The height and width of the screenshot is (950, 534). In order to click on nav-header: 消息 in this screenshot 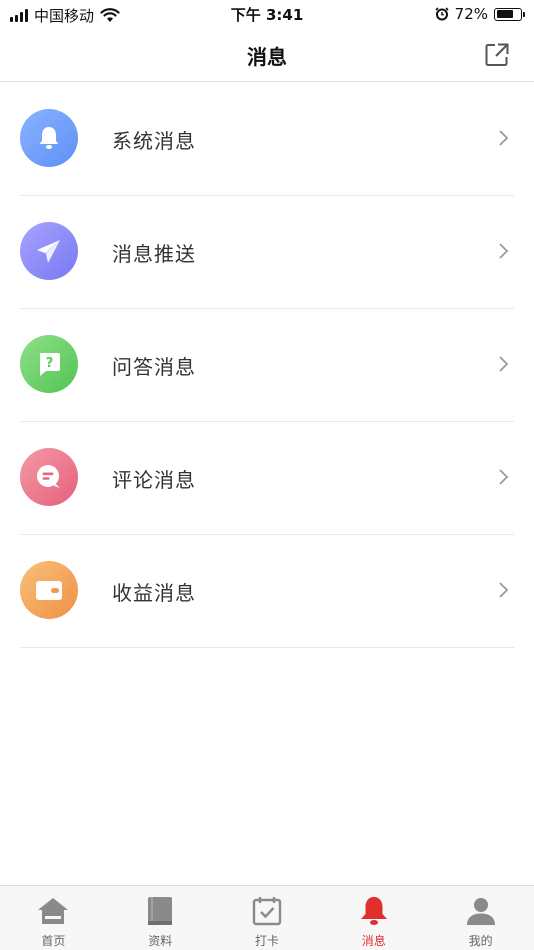, I will do `click(267, 55)`.